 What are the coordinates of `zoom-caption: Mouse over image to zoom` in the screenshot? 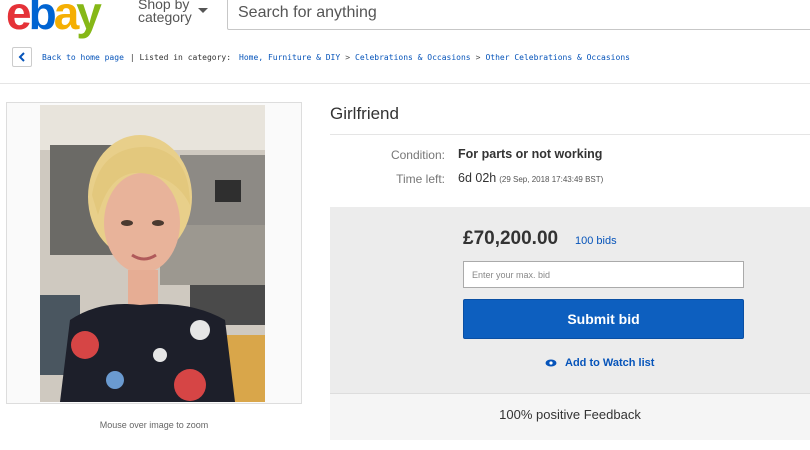 It's located at (154, 425).